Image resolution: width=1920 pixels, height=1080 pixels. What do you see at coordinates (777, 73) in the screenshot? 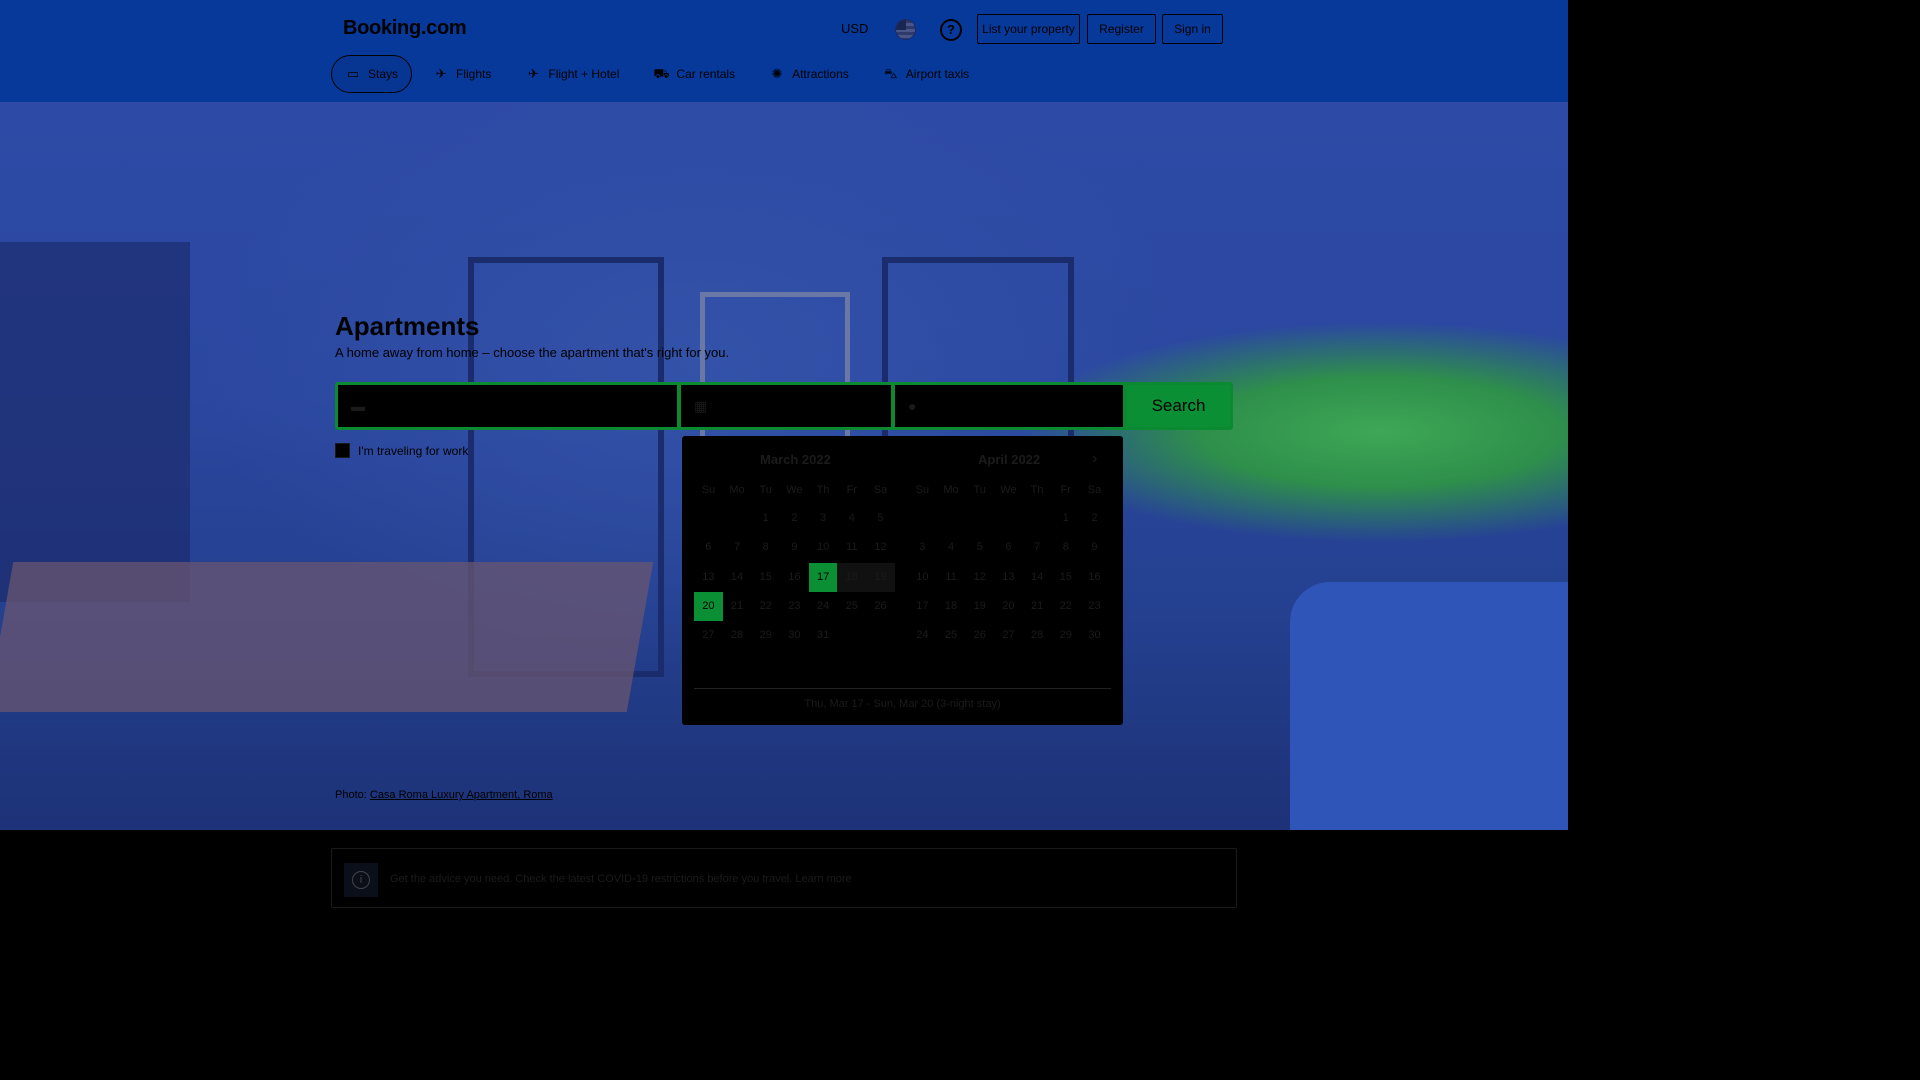
I see `attractions-icon: ✺` at bounding box center [777, 73].